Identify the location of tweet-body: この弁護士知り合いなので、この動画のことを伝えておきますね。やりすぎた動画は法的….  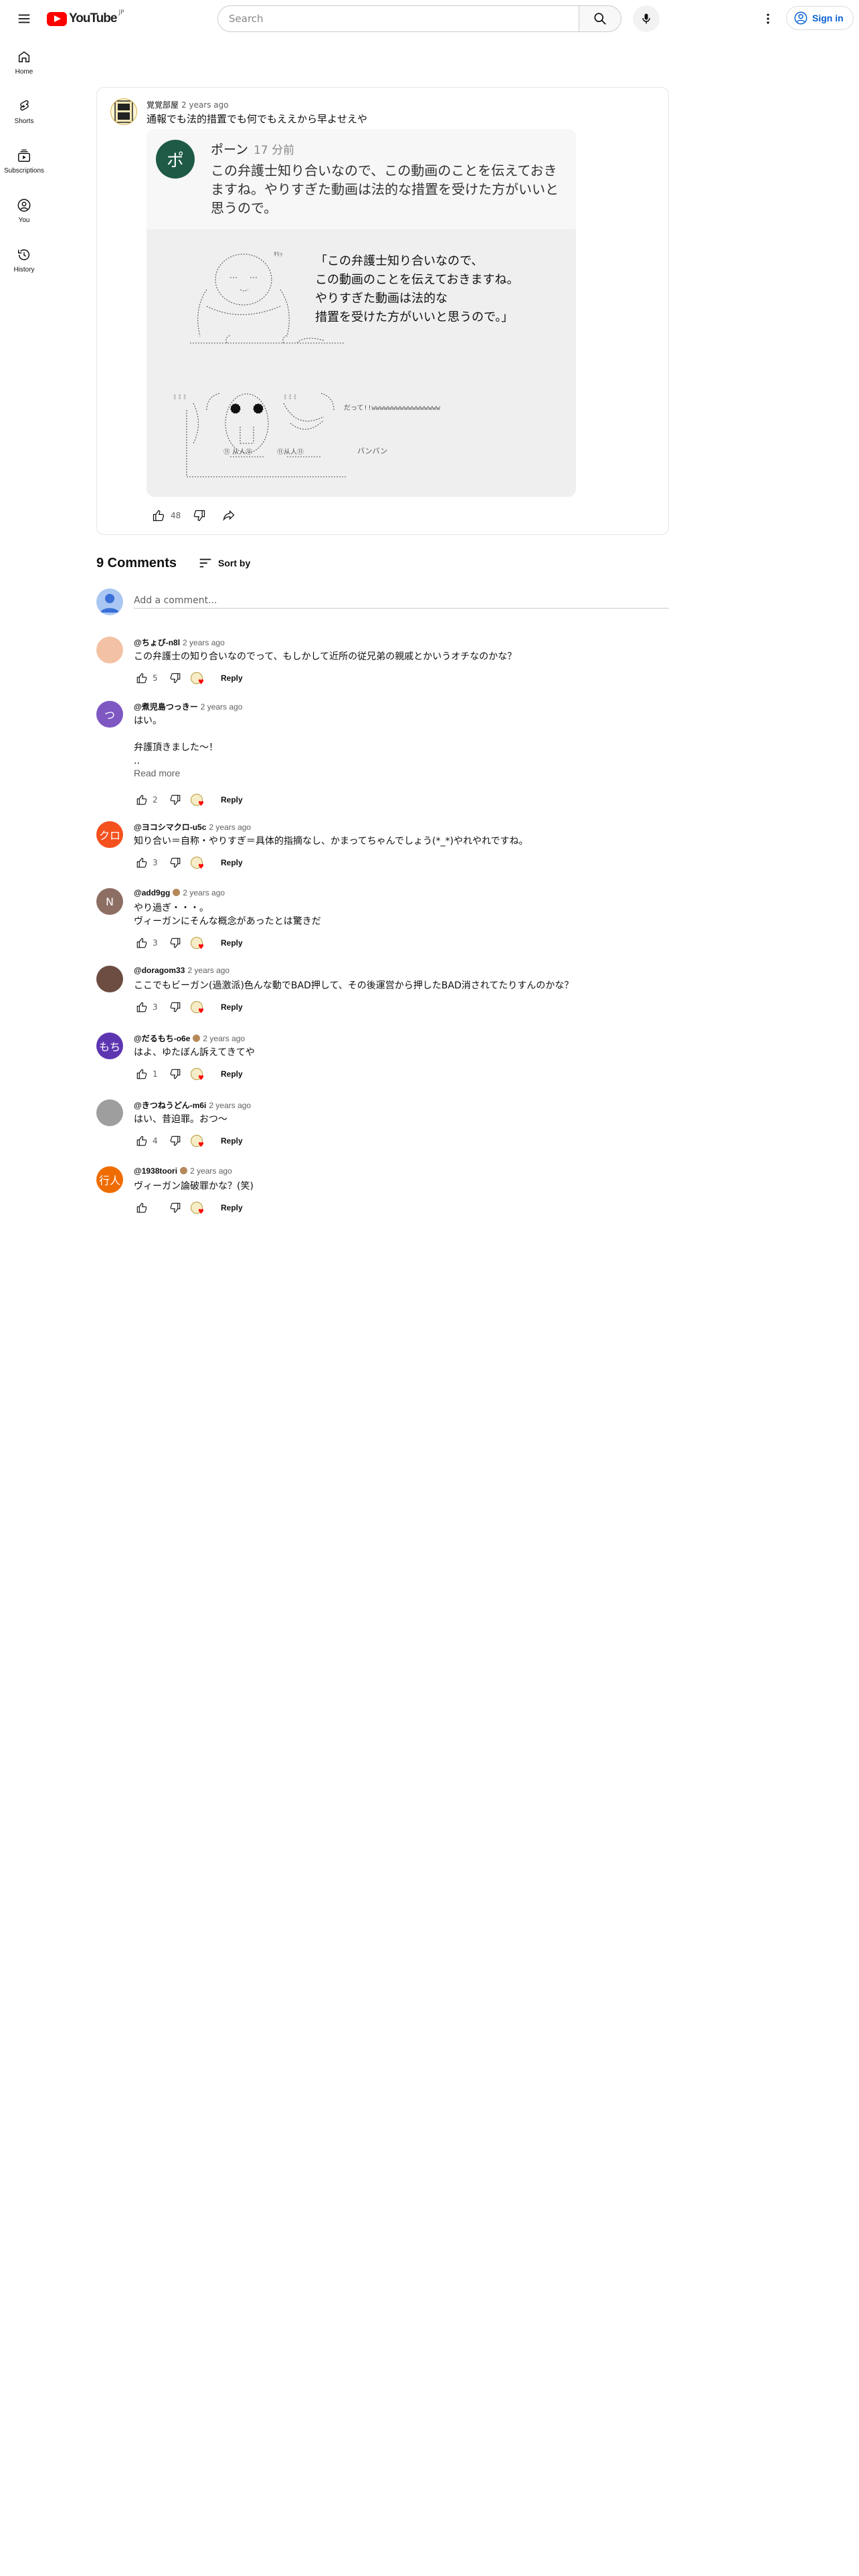
(385, 189).